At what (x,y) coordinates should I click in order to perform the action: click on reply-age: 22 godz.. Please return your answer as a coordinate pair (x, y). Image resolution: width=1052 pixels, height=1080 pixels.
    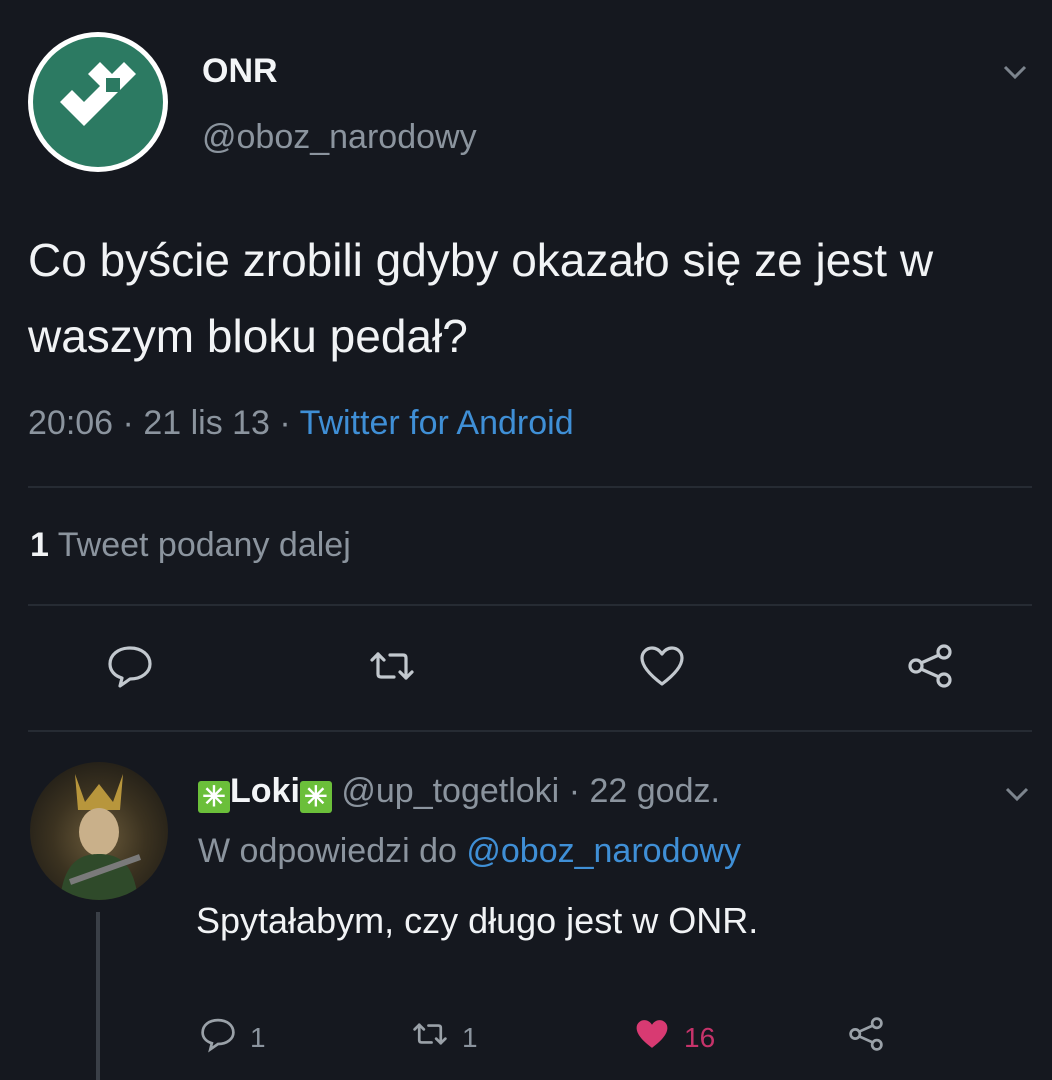
    Looking at the image, I should click on (654, 791).